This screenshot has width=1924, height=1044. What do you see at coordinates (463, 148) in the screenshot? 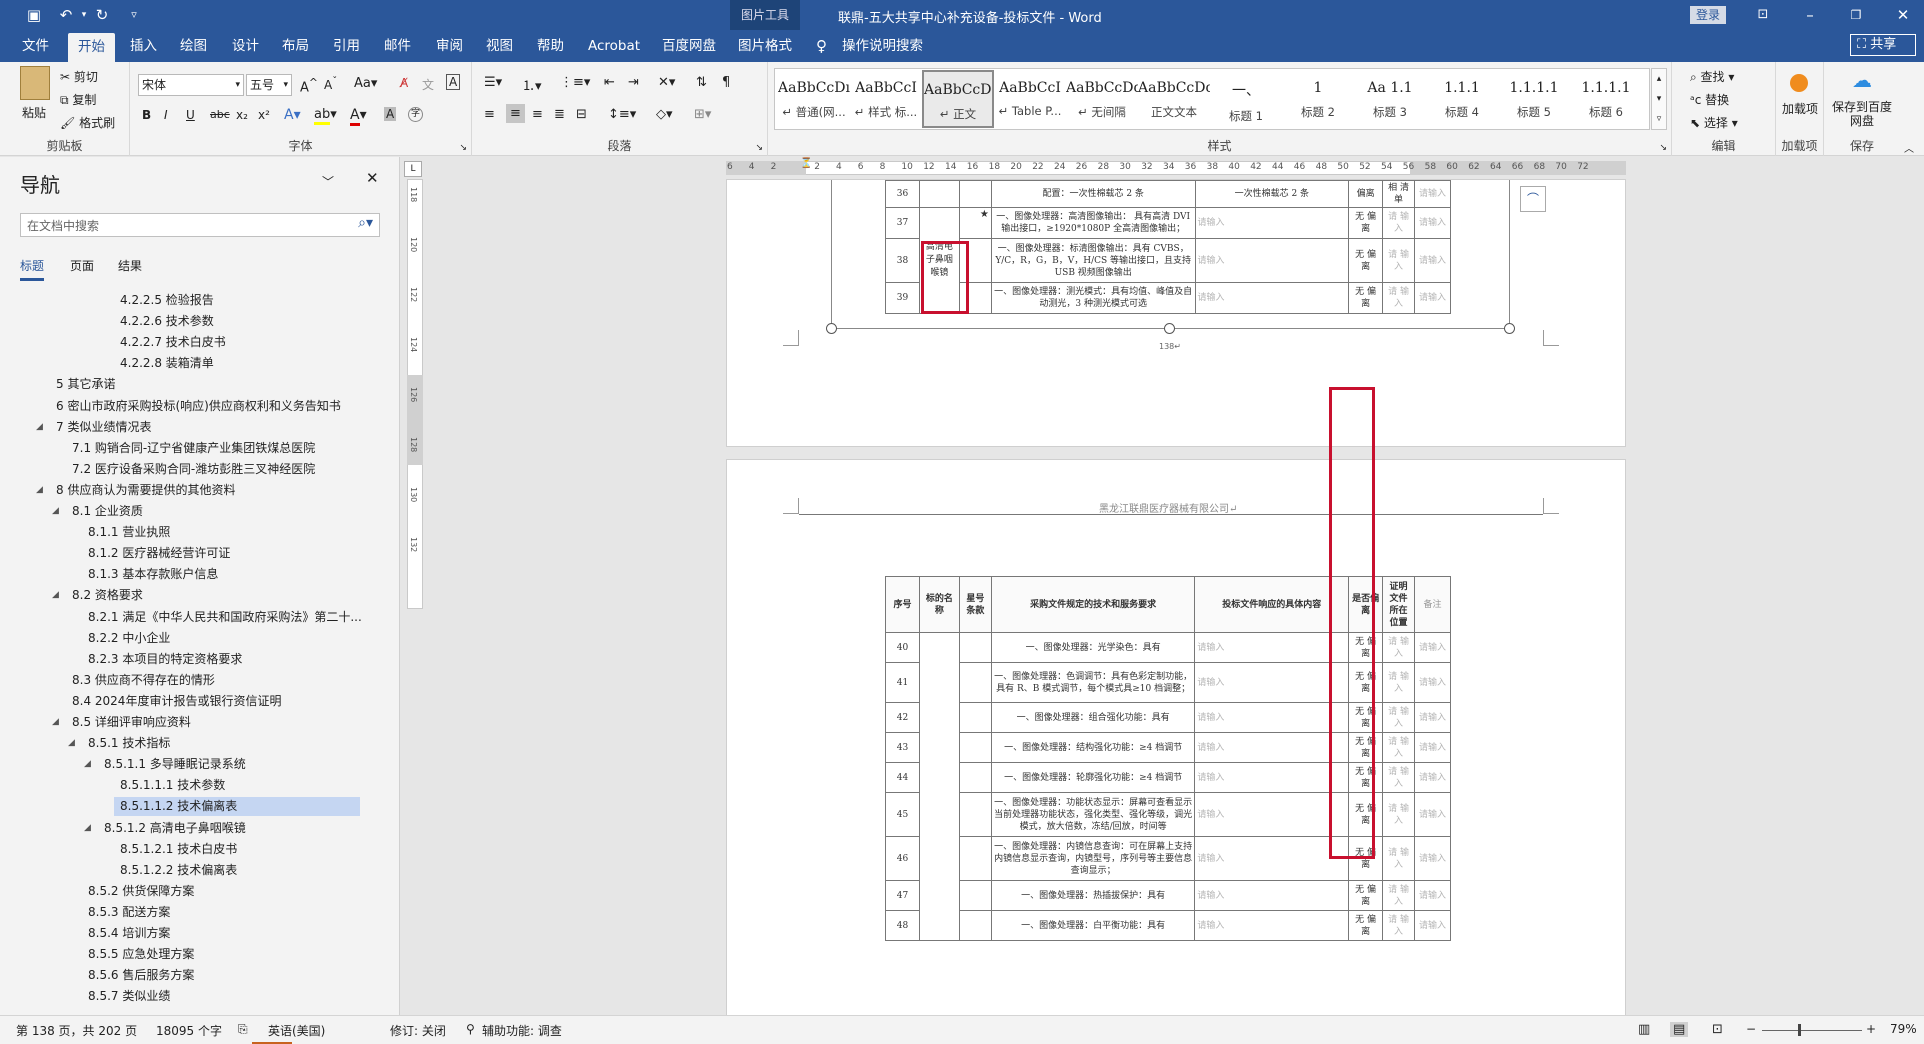
I see `font-dialog-launcher-icon: ↘` at bounding box center [463, 148].